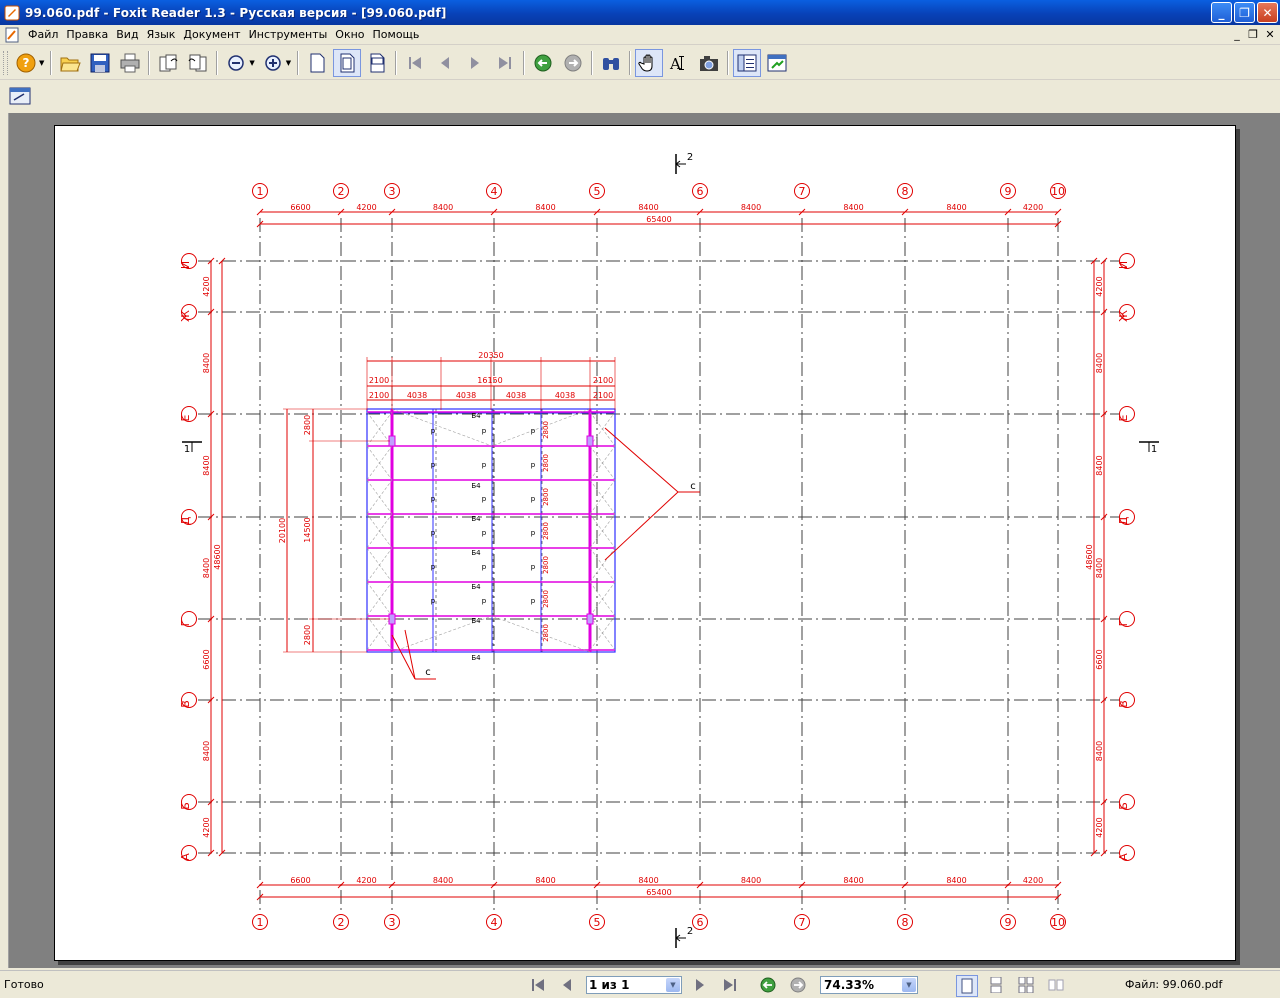 This screenshot has width=1280, height=998. Describe the element at coordinates (640, 96) in the screenshot. I see `secondary-toolbar` at that location.